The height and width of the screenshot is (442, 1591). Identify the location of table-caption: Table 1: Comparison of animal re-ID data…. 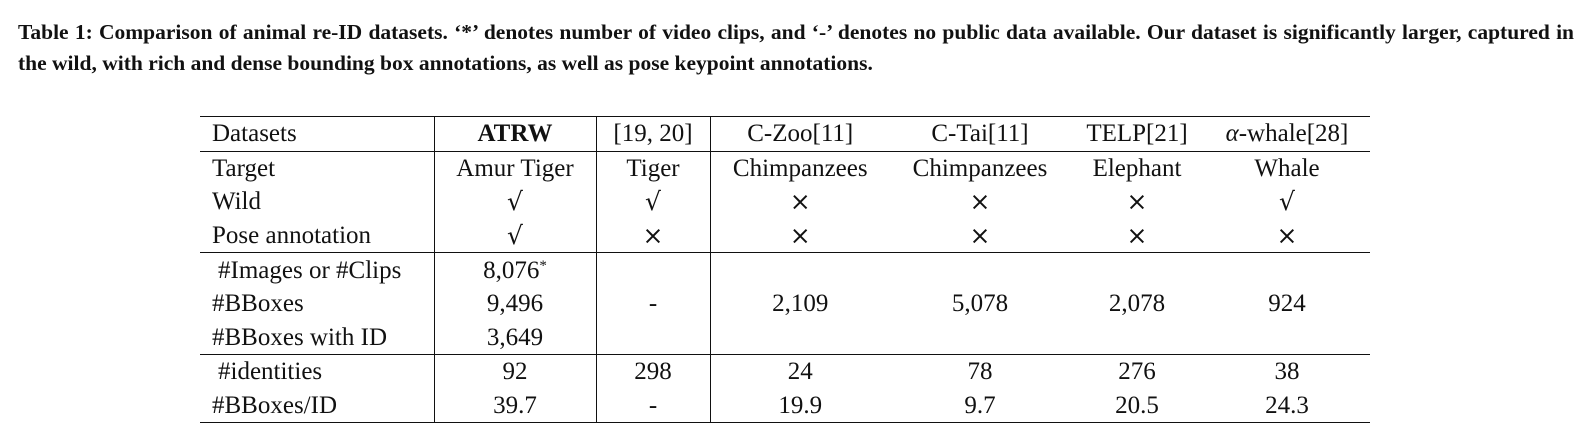
(796, 48).